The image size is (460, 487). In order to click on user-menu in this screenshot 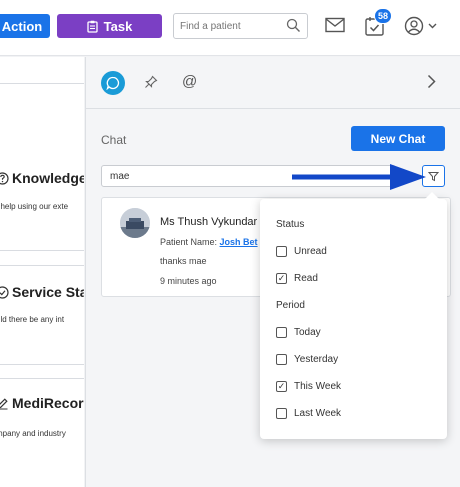, I will do `click(420, 26)`.